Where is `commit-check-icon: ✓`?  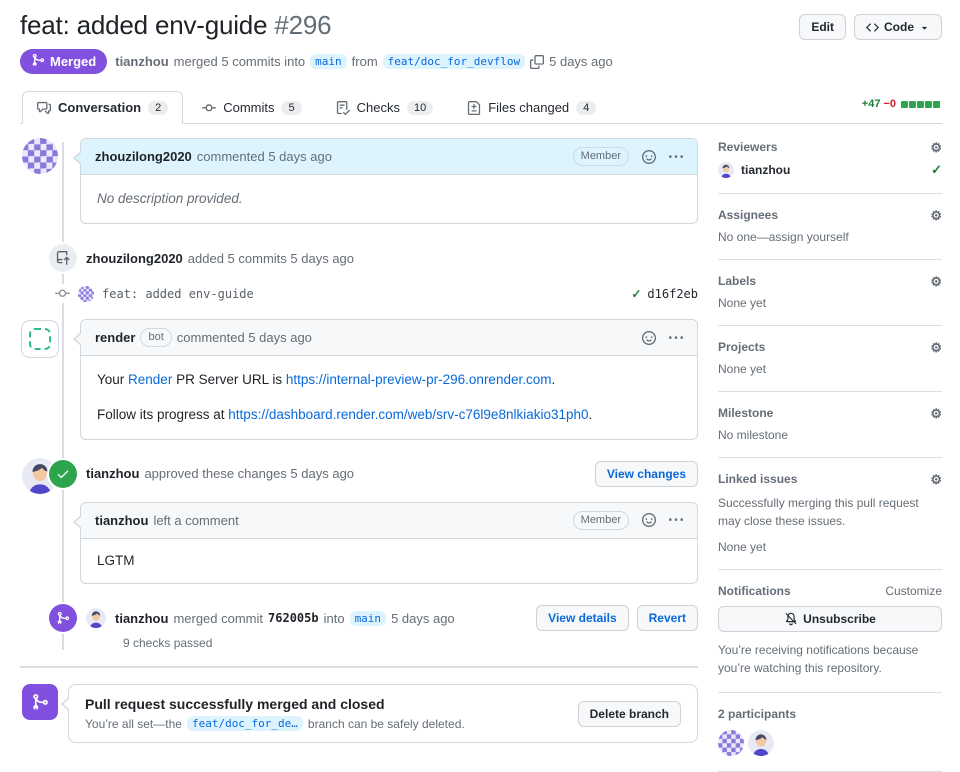
commit-check-icon: ✓ is located at coordinates (636, 294).